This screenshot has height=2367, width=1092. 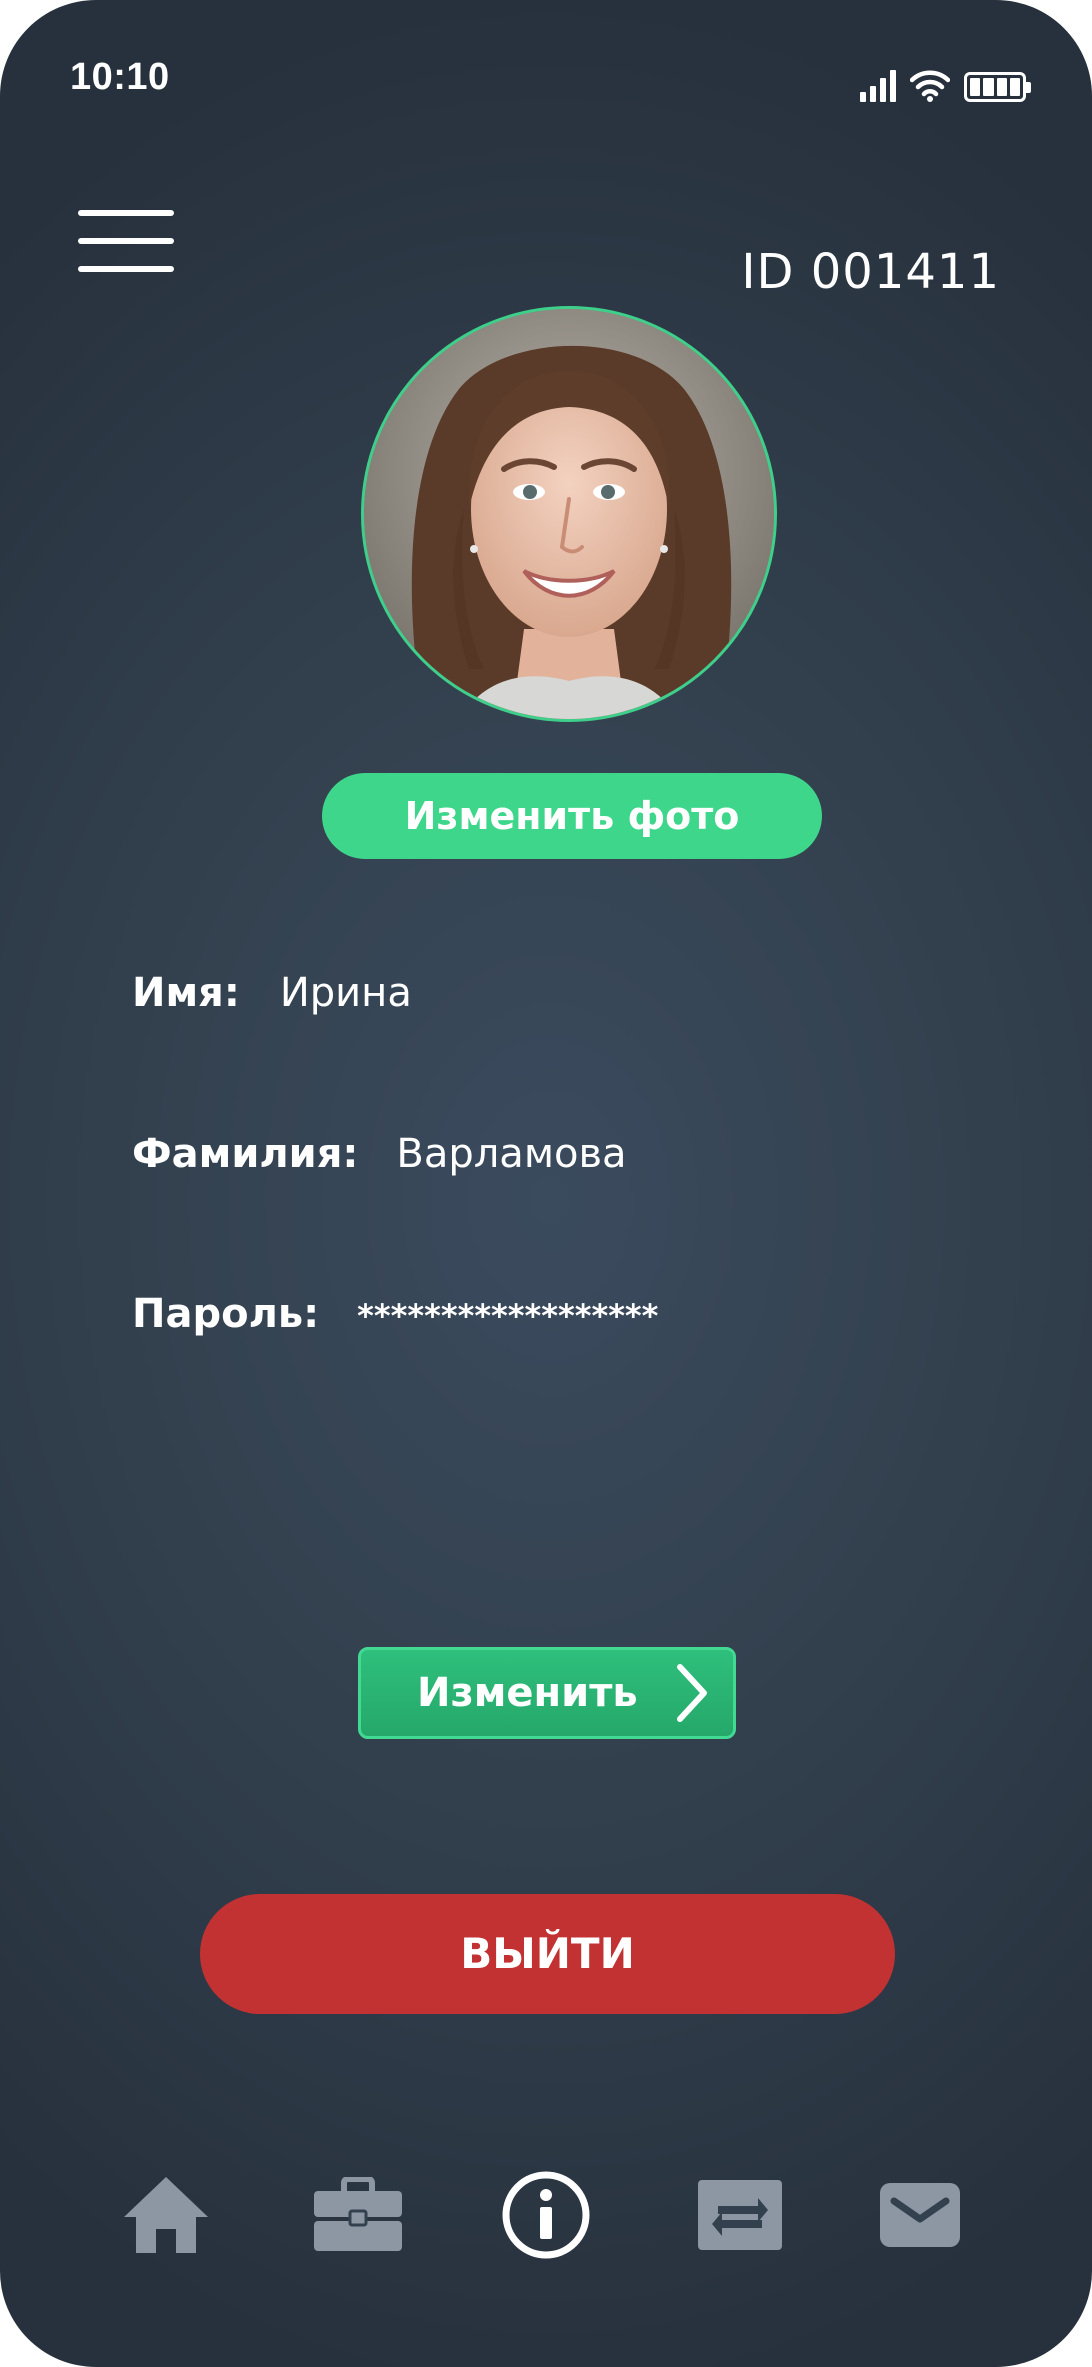 I want to click on edit-button-label: Изменить, so click(x=527, y=1693).